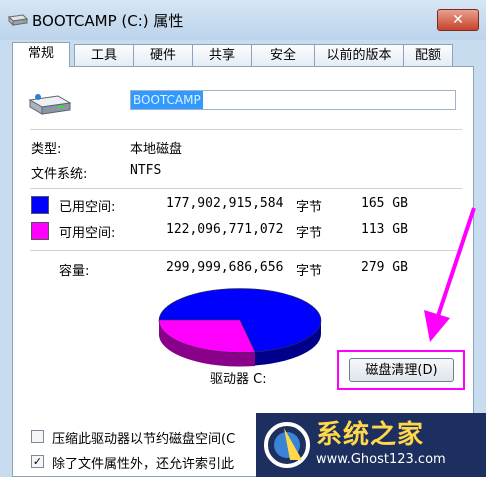  Describe the element at coordinates (293, 100) in the screenshot. I see `drive-name-input: BOOTCAMP` at that location.